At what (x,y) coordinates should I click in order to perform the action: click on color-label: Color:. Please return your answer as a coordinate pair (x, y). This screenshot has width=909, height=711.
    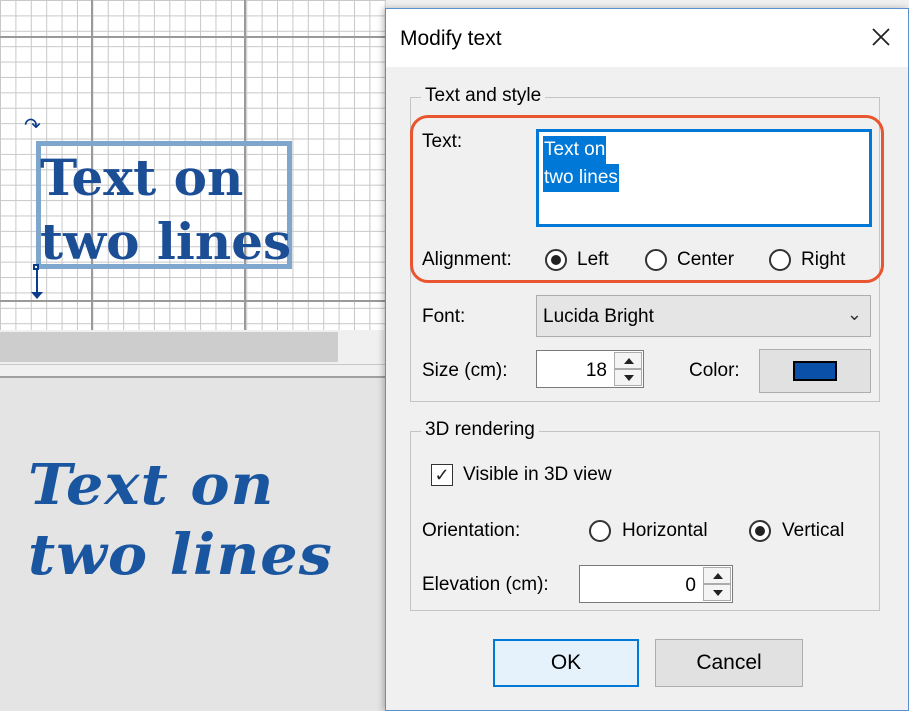
    Looking at the image, I should click on (714, 370).